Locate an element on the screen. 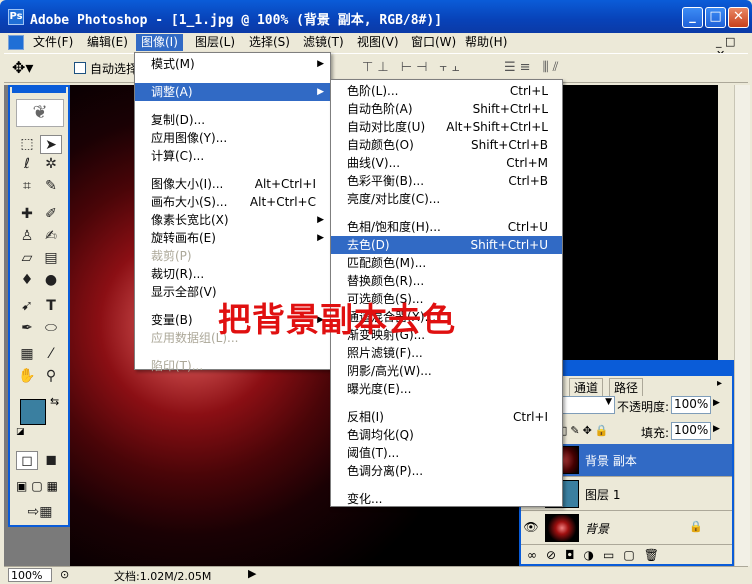 The height and width of the screenshot is (584, 752). adjust-menu-item: 自动对比度(U) Alt+Shift+Ctrl+L is located at coordinates (446, 127).